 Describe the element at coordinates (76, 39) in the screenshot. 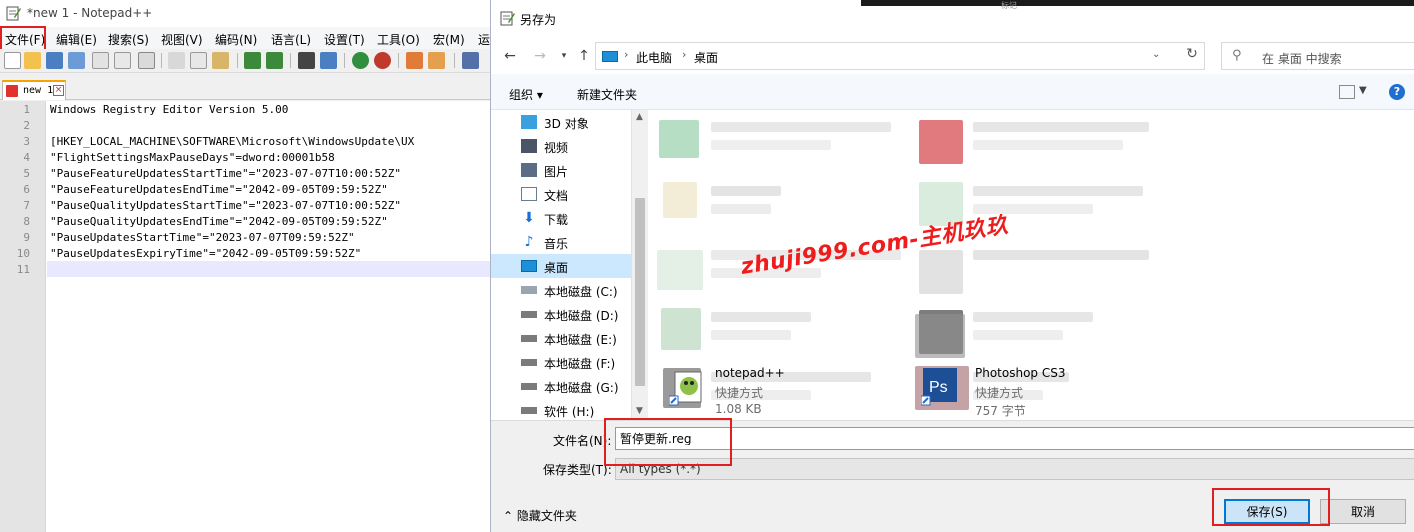

I see `menu-edit: 编辑(E)` at that location.